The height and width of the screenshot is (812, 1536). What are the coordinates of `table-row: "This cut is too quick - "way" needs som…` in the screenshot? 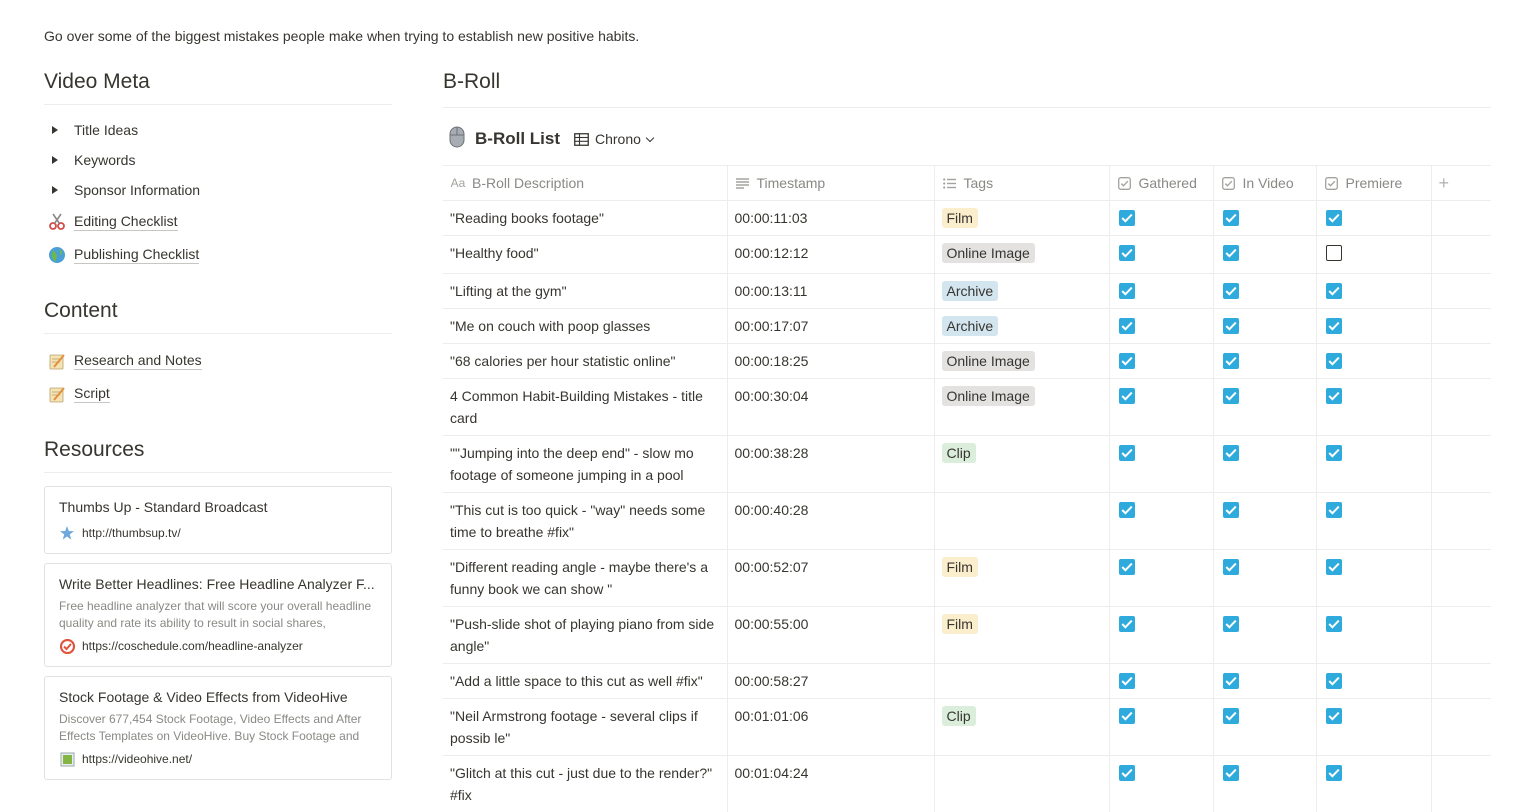 It's located at (967, 521).